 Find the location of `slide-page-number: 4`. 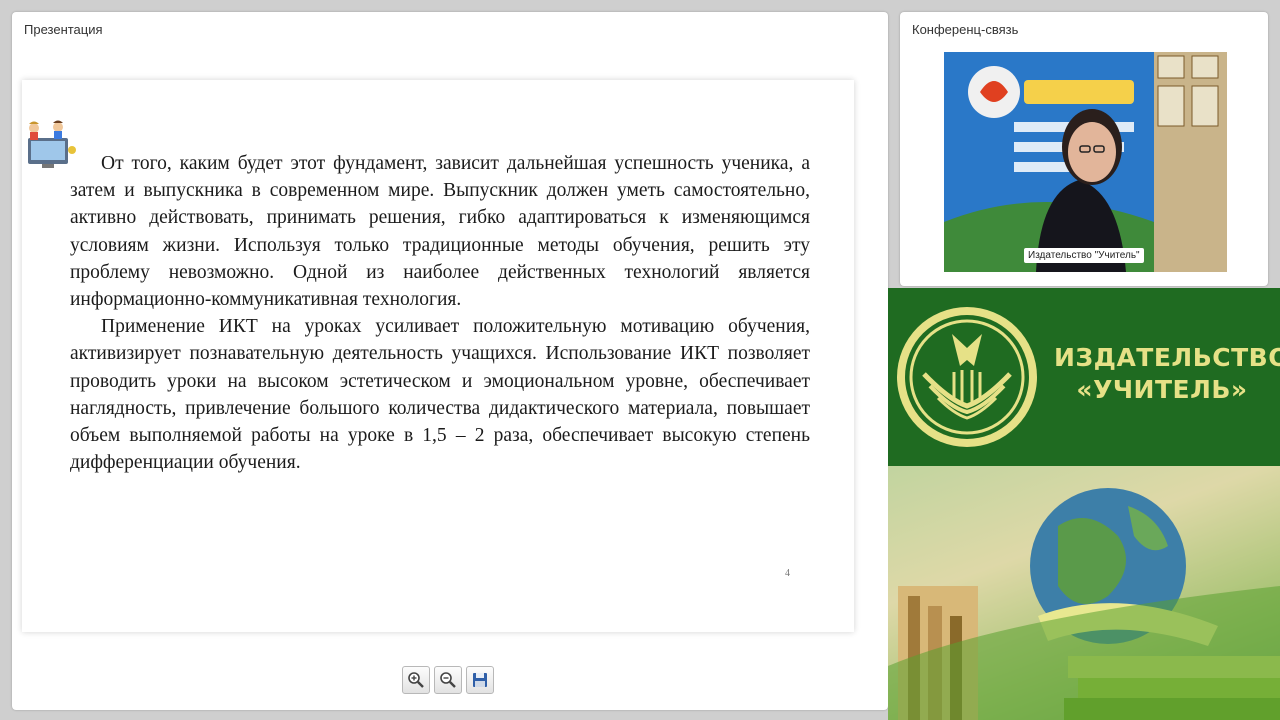

slide-page-number: 4 is located at coordinates (787, 573).